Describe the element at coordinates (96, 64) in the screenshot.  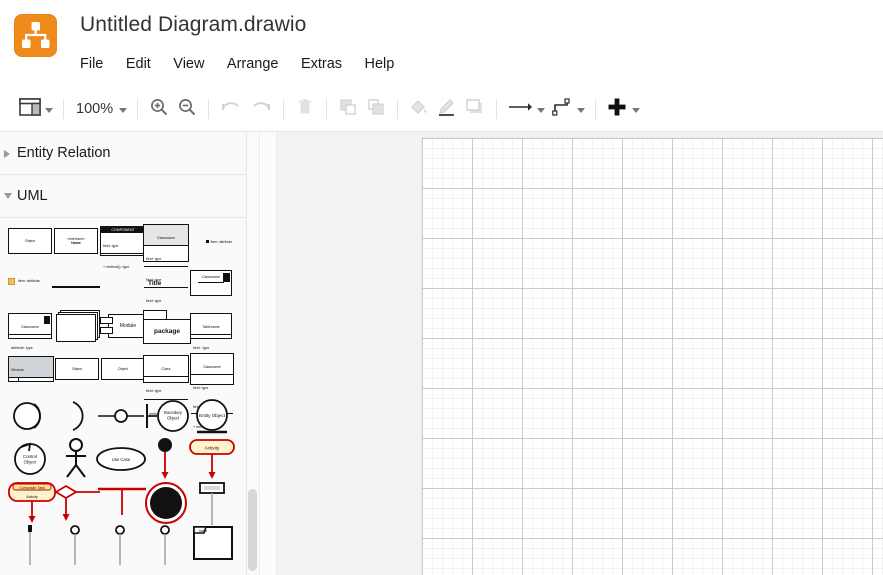
I see `menu-file: File` at that location.